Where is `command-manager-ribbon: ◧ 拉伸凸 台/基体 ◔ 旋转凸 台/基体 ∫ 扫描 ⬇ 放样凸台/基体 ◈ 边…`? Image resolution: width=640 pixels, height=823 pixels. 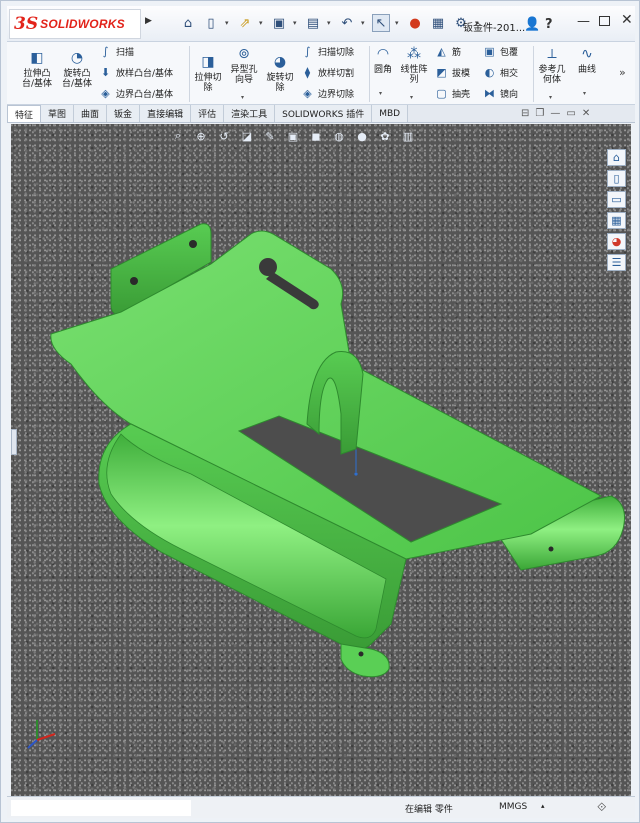 command-manager-ribbon: ◧ 拉伸凸 台/基体 ◔ 旋转凸 台/基体 ∫ 扫描 ⬇ 放样凸台/基体 ◈ 边… is located at coordinates (321, 73).